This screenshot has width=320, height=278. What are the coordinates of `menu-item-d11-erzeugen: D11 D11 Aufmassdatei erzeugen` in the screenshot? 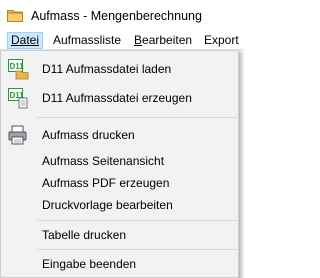 It's located at (120, 98).